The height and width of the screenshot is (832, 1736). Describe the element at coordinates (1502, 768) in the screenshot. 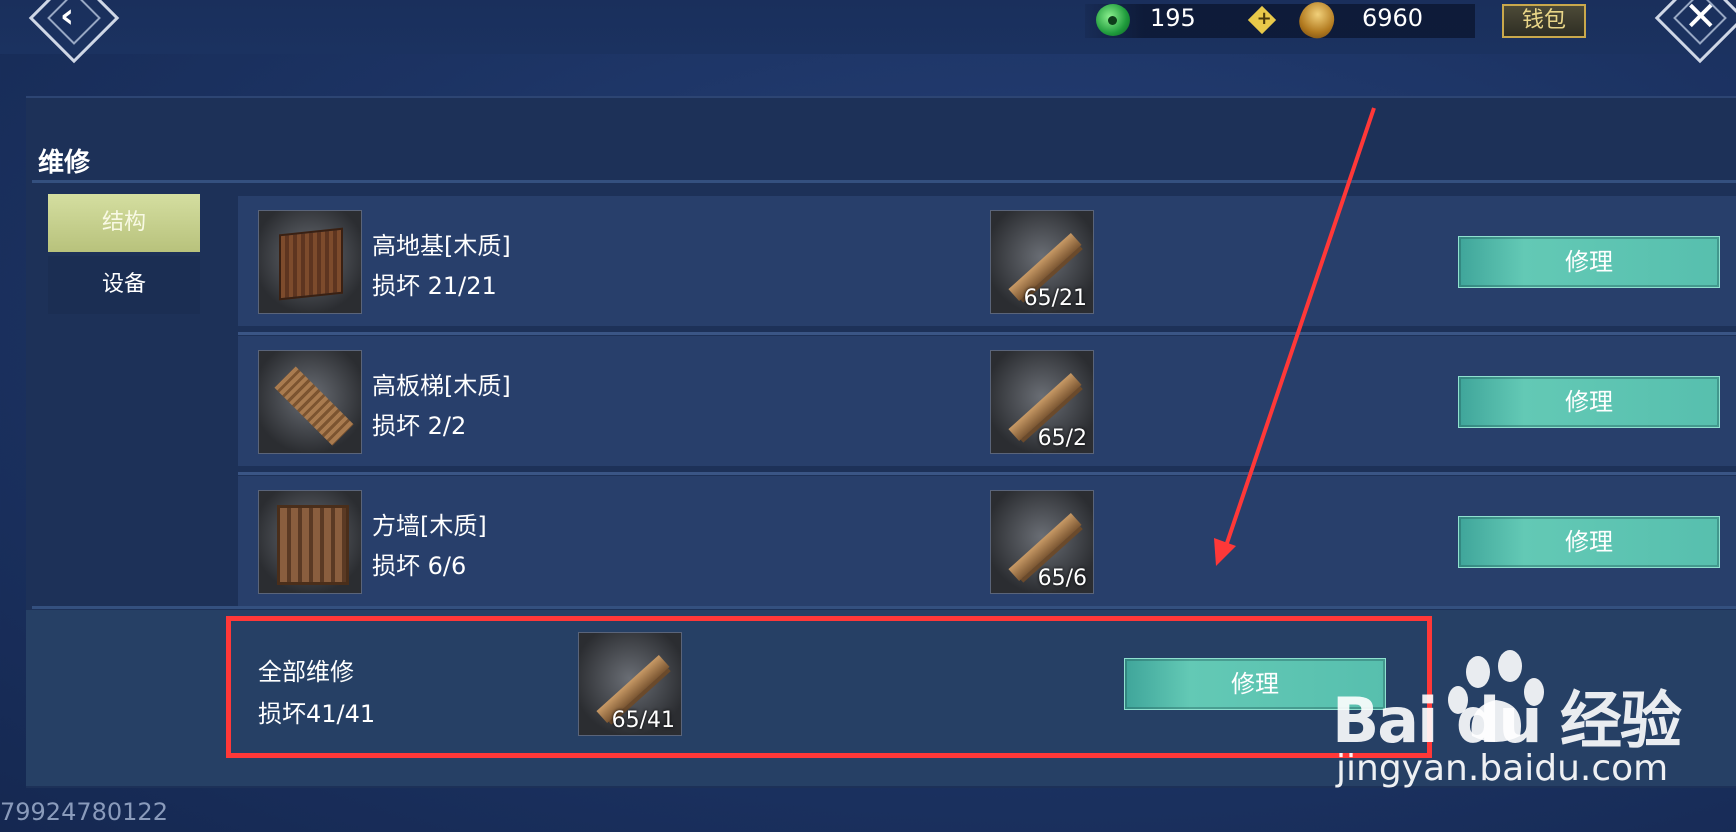

I see `watermark-url: jingyan.baidu.com` at that location.